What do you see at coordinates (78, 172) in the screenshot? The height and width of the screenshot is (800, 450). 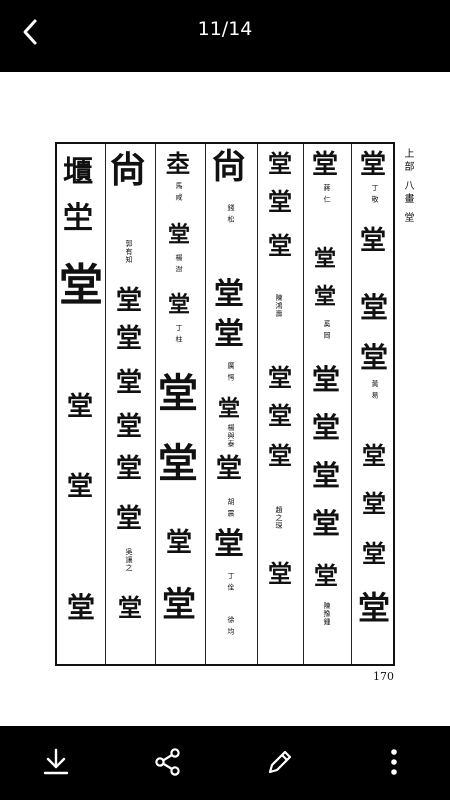 I see `seal-glyph: 㙺` at bounding box center [78, 172].